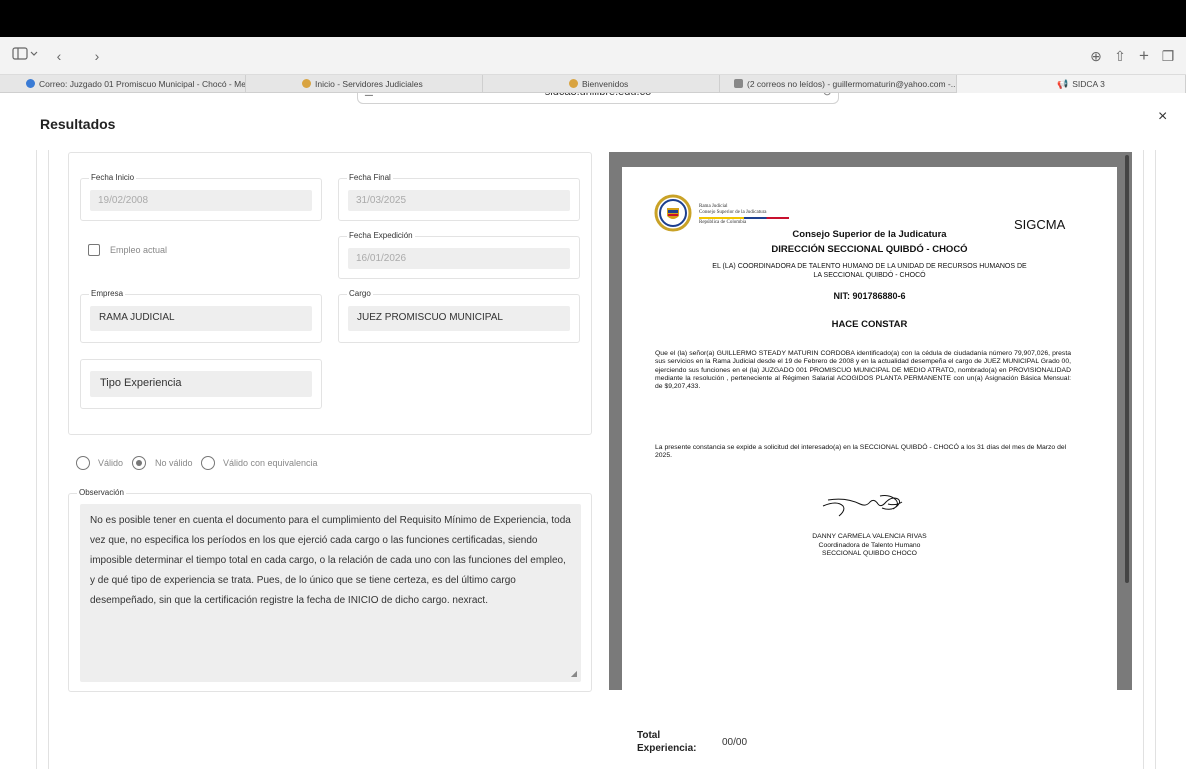 The width and height of the screenshot is (1186, 769). I want to click on tab-sidca: 📢 SIDCA 3, so click(1071, 84).